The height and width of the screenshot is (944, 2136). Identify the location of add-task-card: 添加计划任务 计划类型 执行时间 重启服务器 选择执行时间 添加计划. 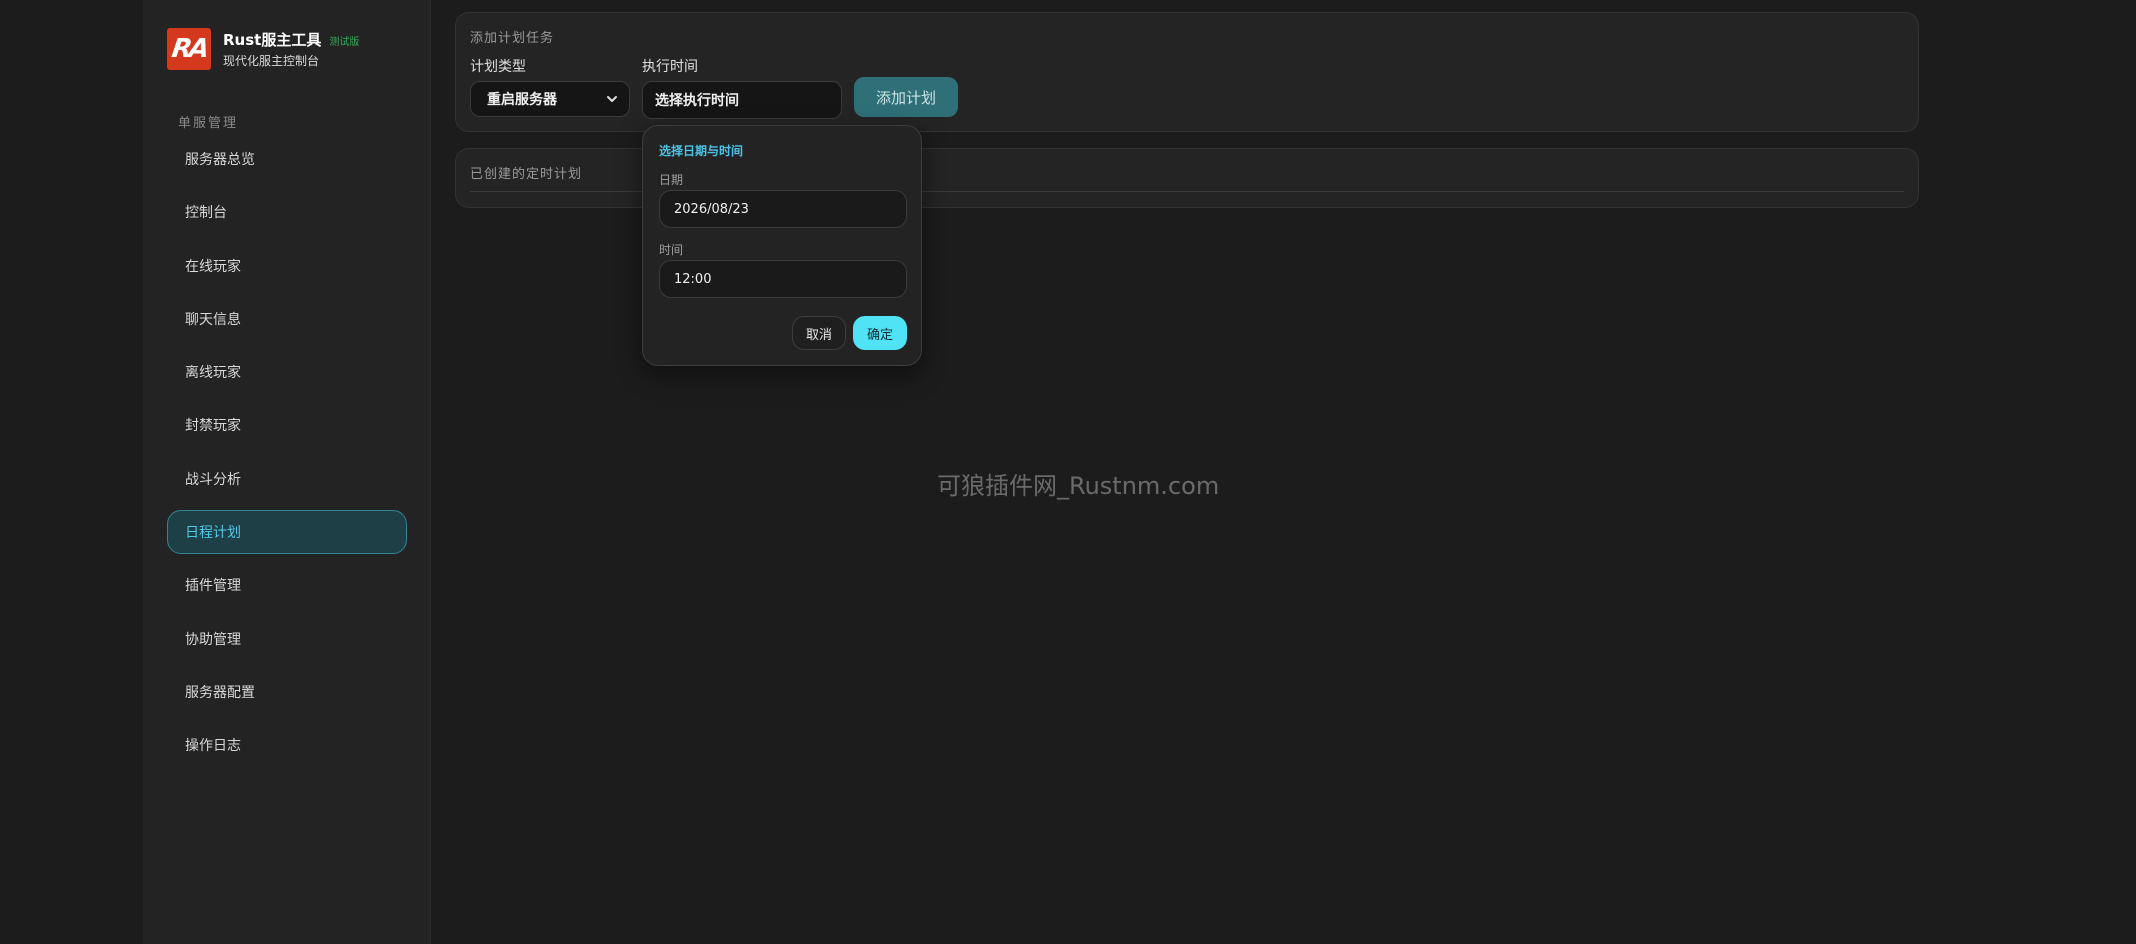
(1187, 72).